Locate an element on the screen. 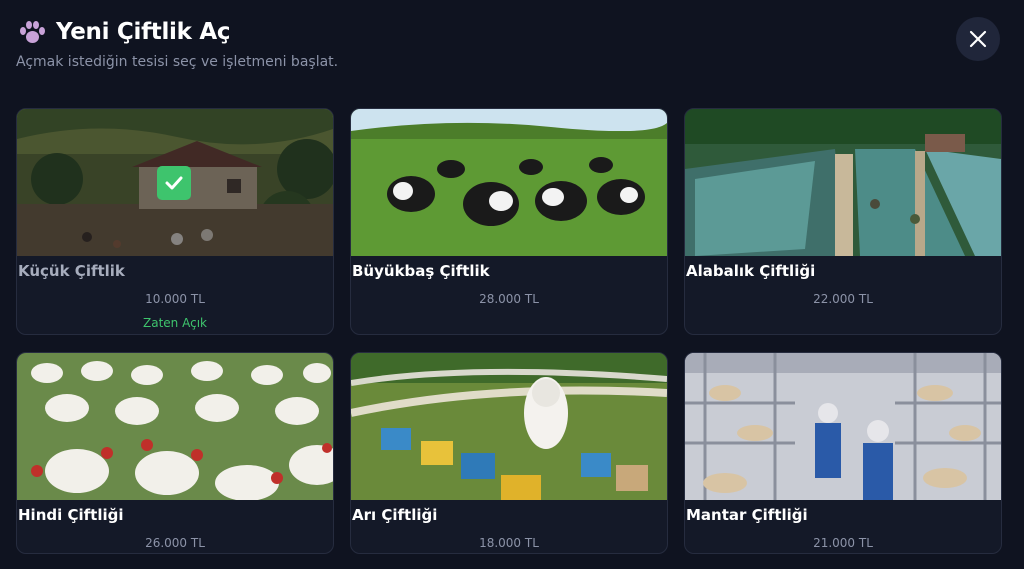 This screenshot has height=569, width=1024. farm-name: Alabalık Çiftliği is located at coordinates (751, 271).